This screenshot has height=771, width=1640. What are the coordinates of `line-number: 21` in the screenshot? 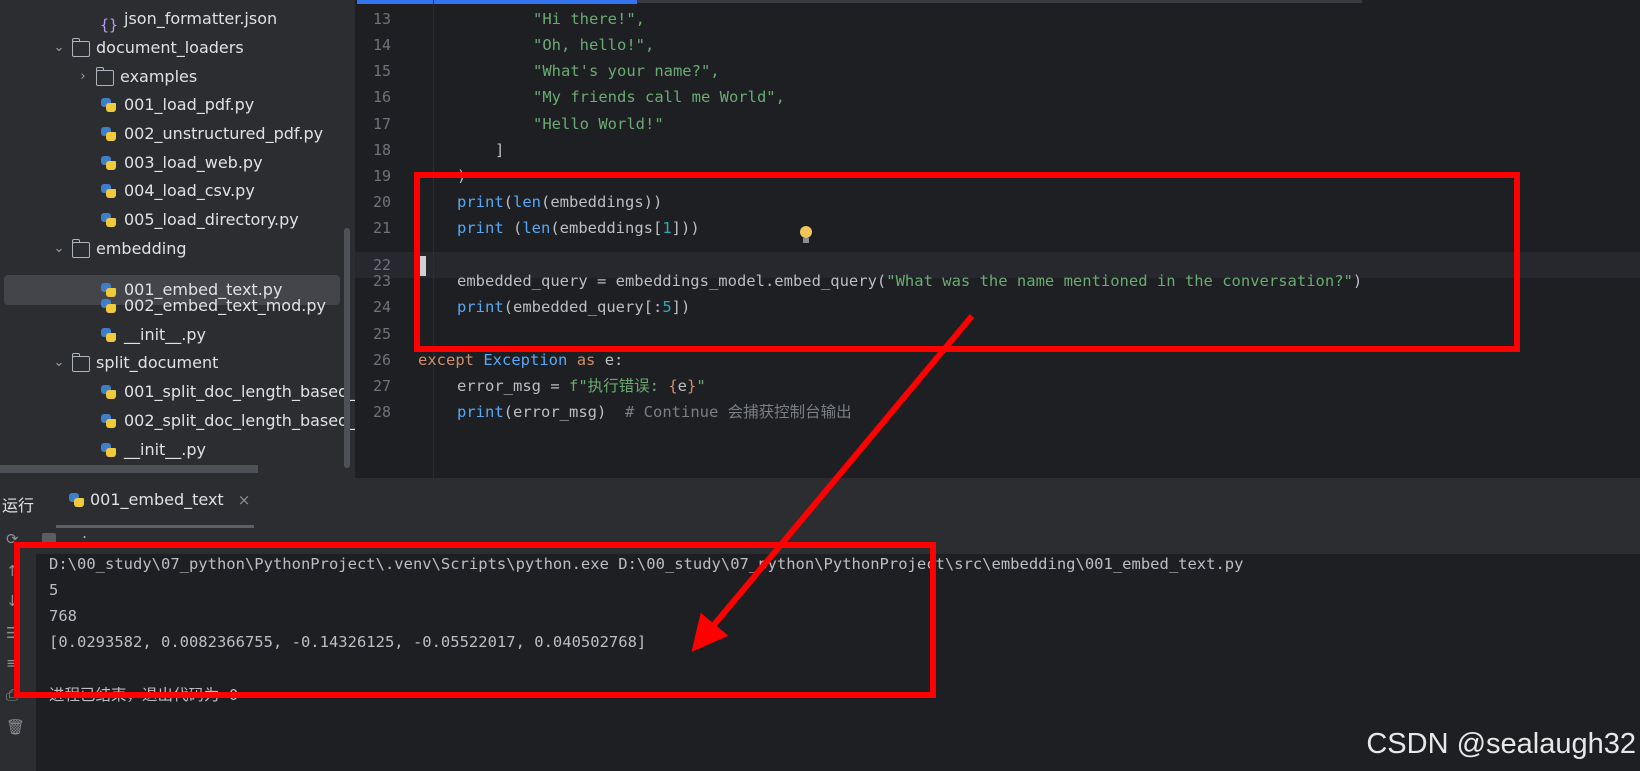 It's located at (381, 228).